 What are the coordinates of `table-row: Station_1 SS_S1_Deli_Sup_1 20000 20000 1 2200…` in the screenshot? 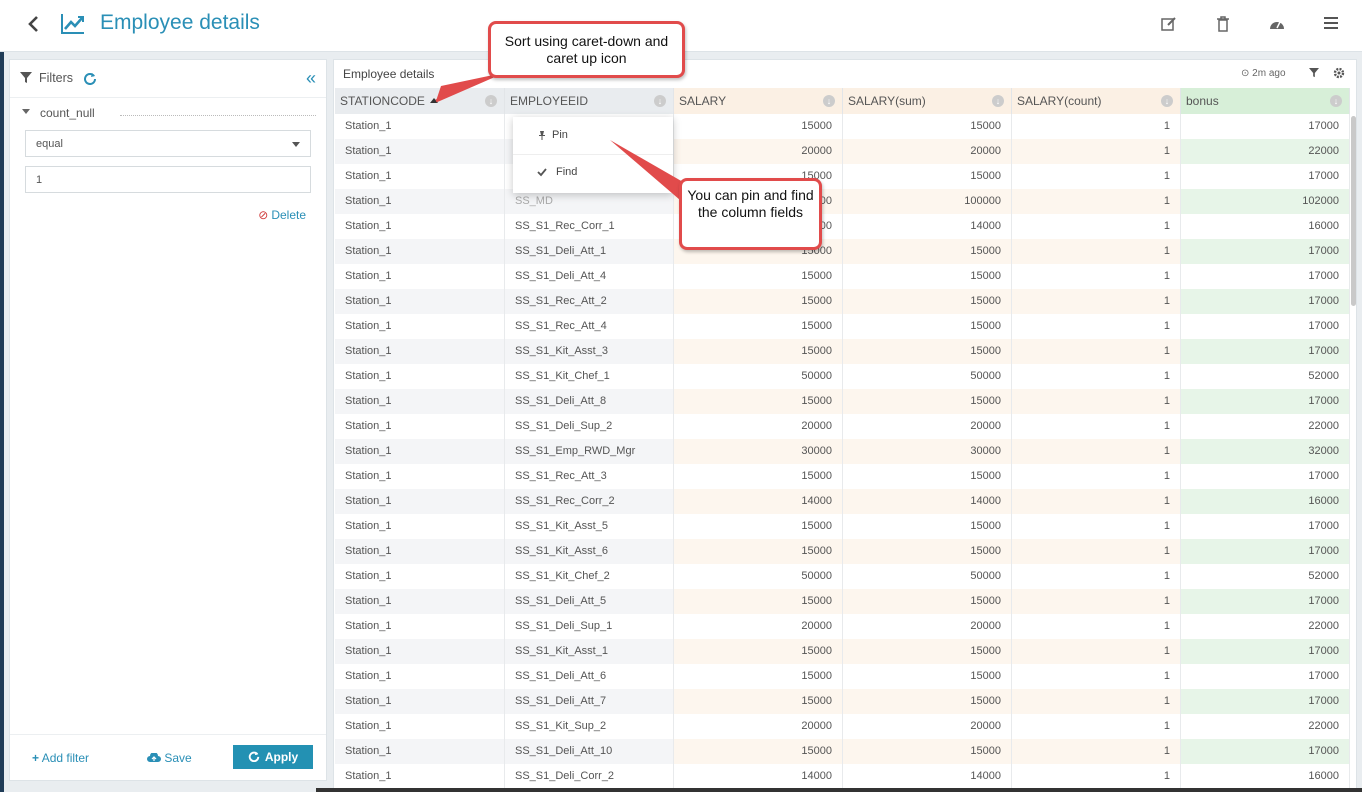 It's located at (842, 626).